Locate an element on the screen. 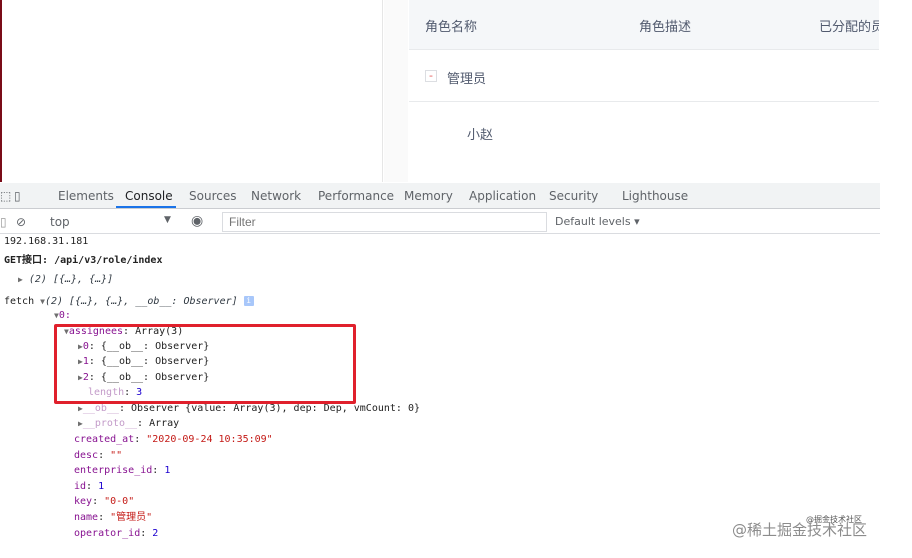 The image size is (912, 558). tree-field: name: "管理员" is located at coordinates (113, 517).